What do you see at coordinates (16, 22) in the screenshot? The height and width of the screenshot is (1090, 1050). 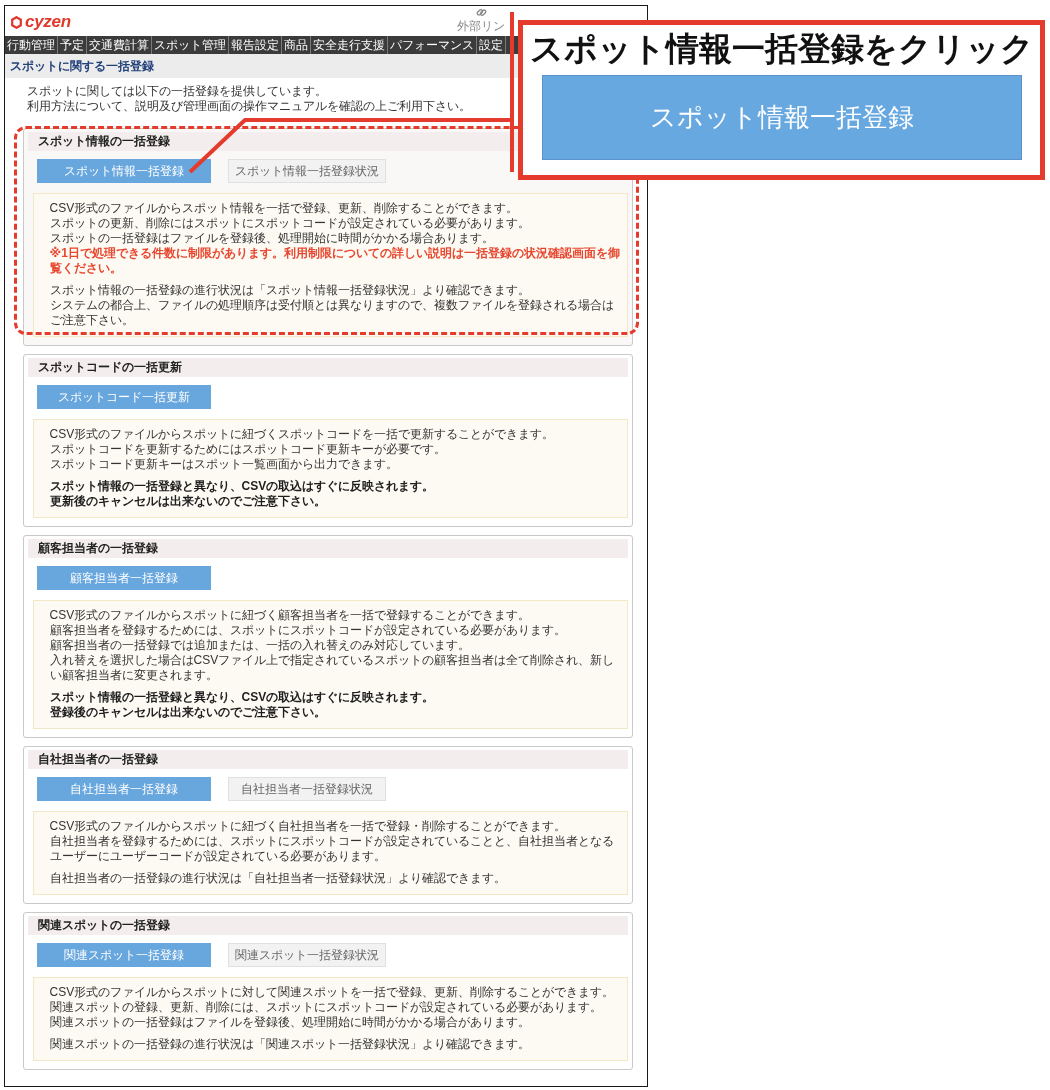 I see `logo-icon` at bounding box center [16, 22].